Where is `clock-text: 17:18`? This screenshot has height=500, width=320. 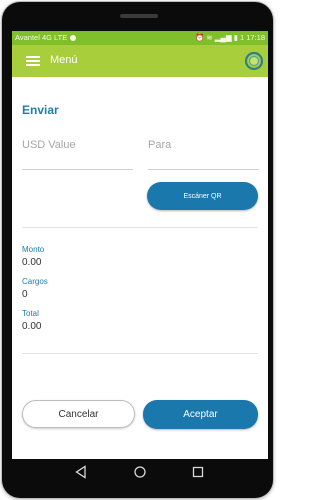 clock-text: 17:18 is located at coordinates (255, 37).